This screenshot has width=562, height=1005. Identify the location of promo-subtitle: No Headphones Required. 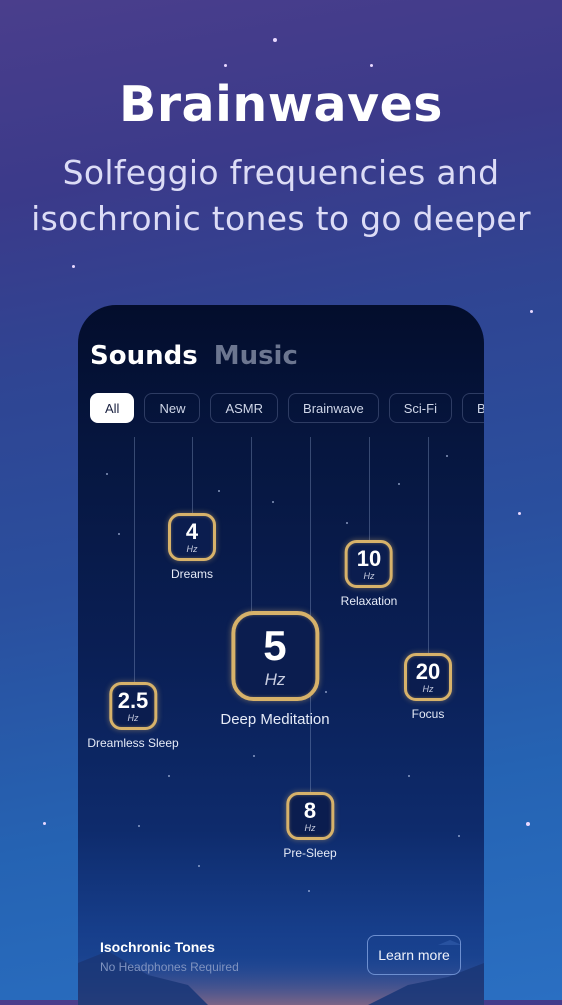
(169, 967).